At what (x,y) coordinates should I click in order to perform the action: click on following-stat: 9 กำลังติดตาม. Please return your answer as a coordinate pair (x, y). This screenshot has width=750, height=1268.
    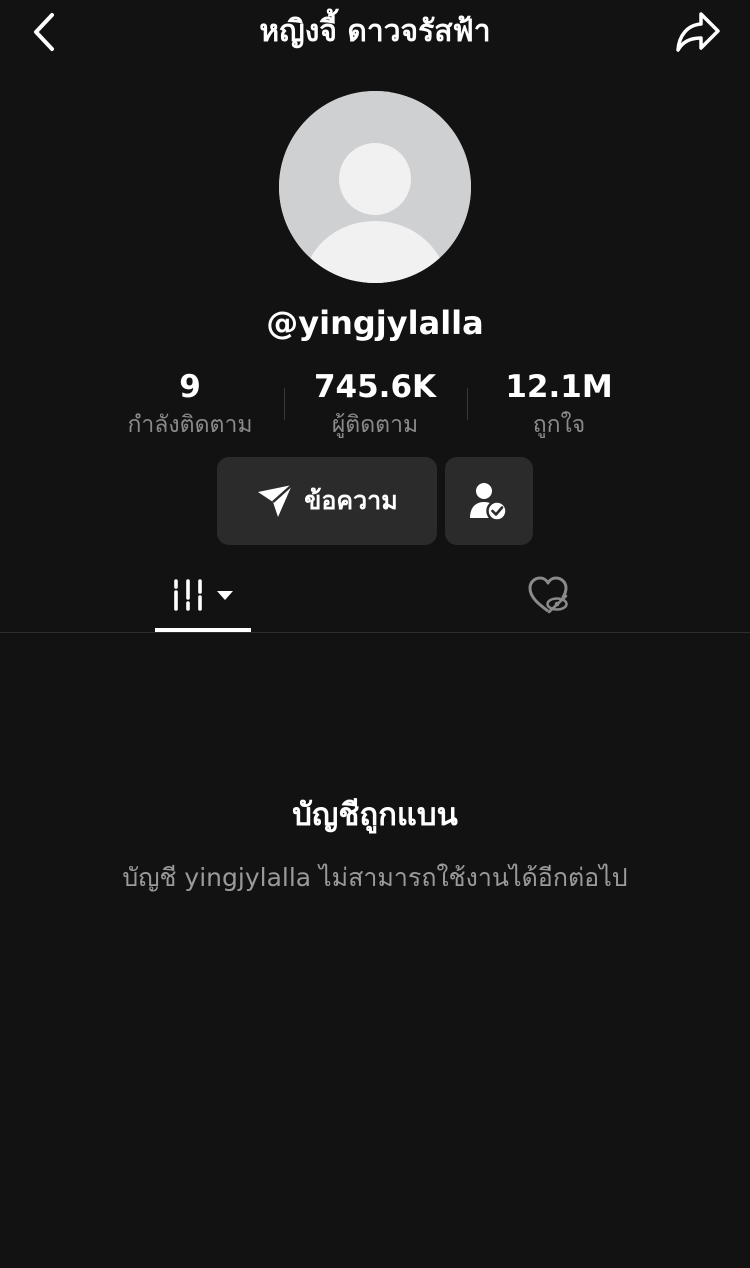
    Looking at the image, I should click on (190, 402).